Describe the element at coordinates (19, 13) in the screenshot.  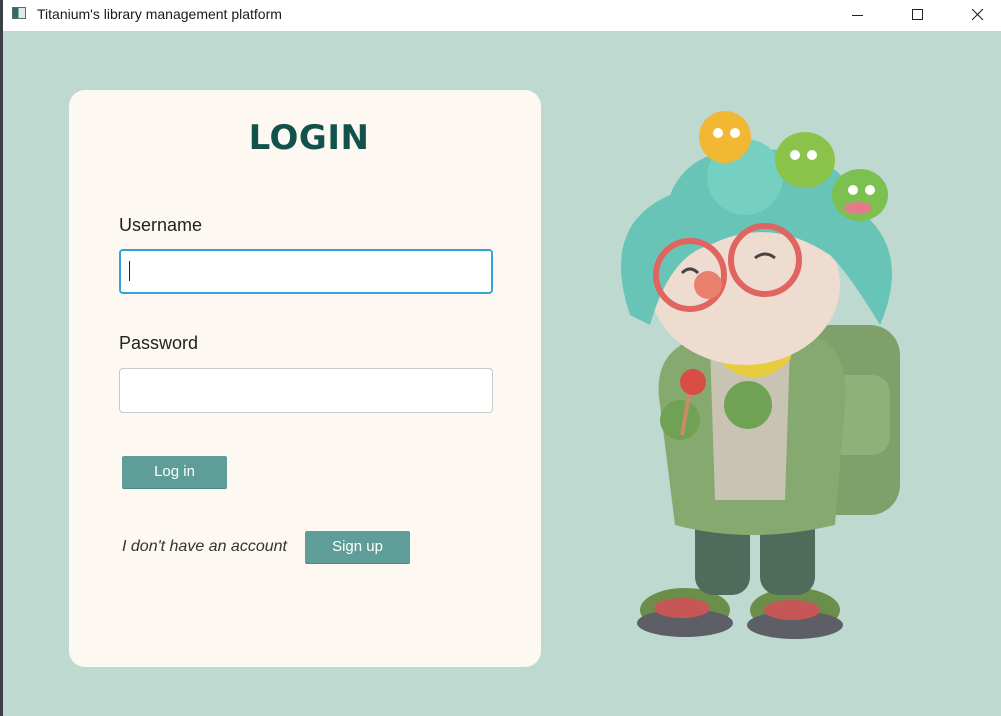
I see `app-icon` at that location.